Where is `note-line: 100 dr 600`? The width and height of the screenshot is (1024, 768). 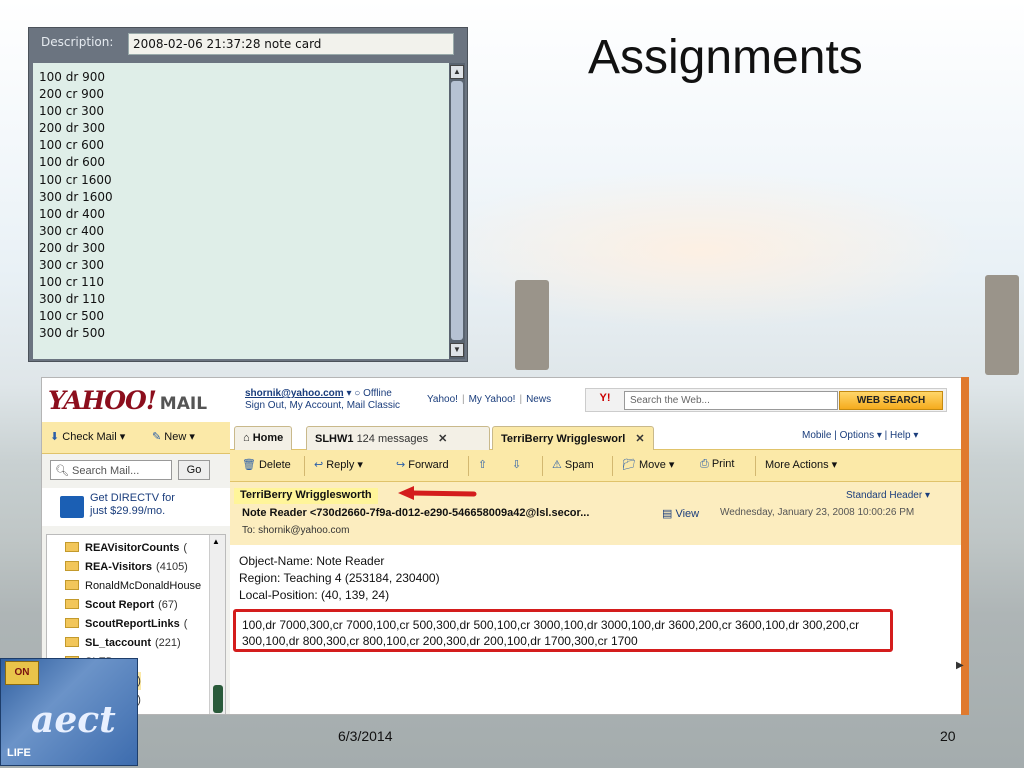 note-line: 100 dr 600 is located at coordinates (72, 162).